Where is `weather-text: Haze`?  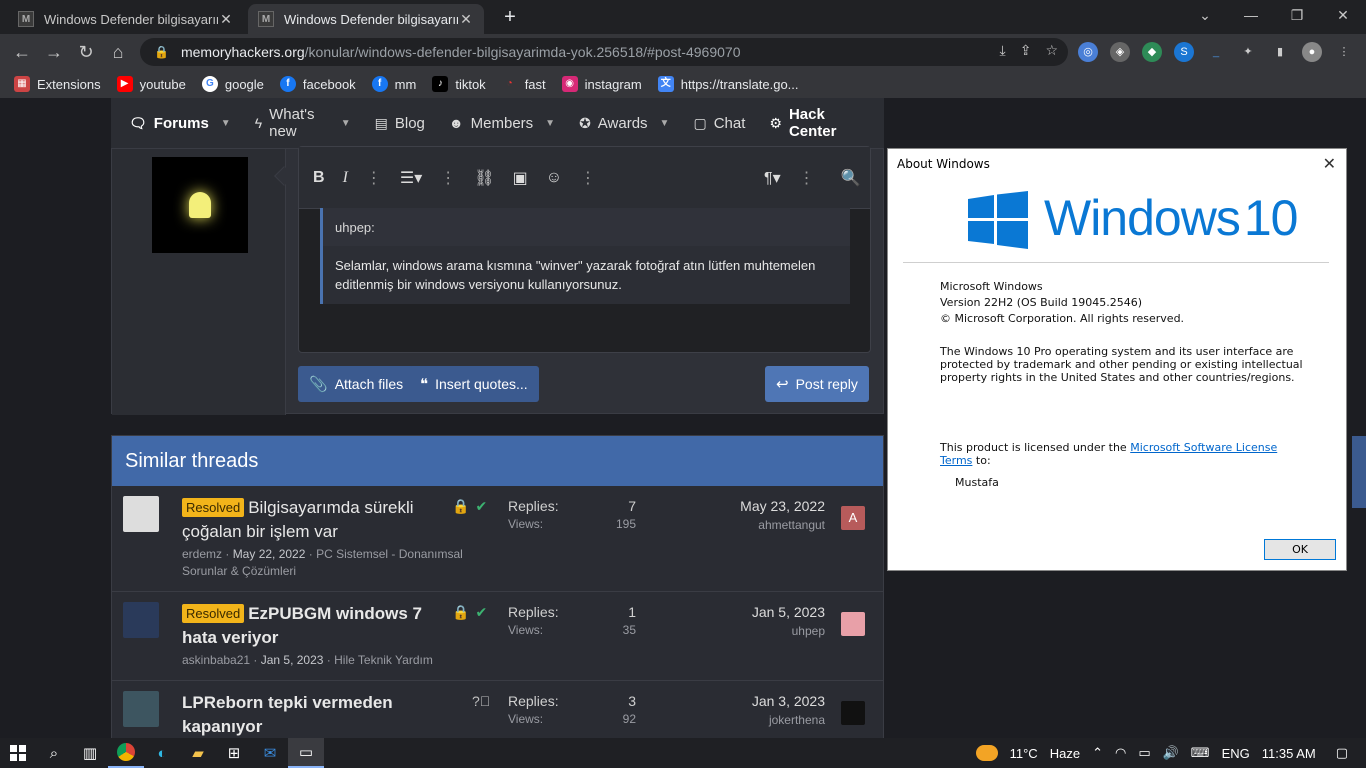
weather-text: Haze is located at coordinates (1065, 753).